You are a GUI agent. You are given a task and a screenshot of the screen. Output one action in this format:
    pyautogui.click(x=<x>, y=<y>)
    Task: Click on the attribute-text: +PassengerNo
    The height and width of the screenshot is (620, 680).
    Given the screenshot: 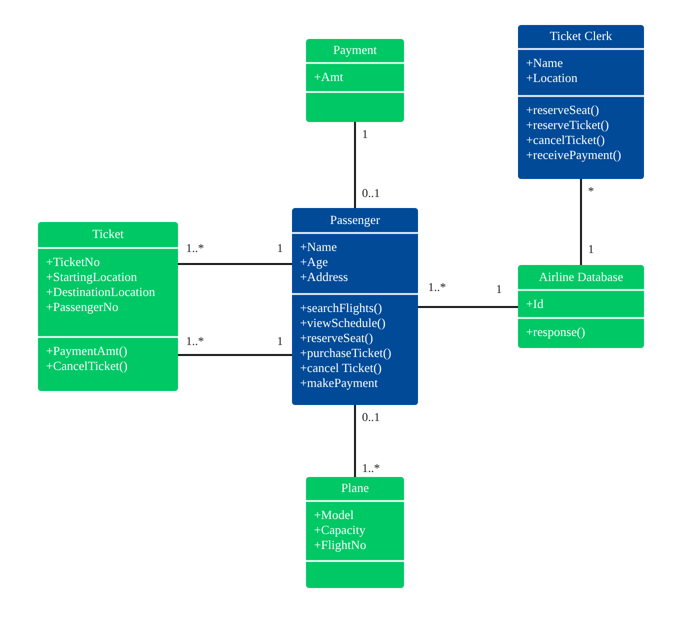 What is the action you would take?
    pyautogui.click(x=83, y=307)
    